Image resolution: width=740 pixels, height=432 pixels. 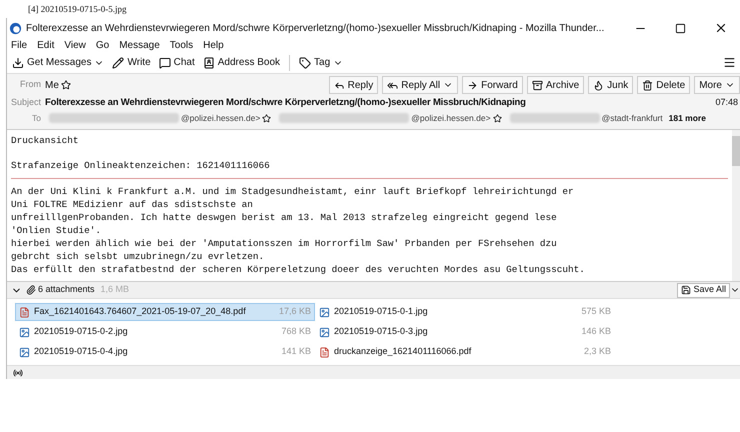 I want to click on paperclip-icon, so click(x=31, y=290).